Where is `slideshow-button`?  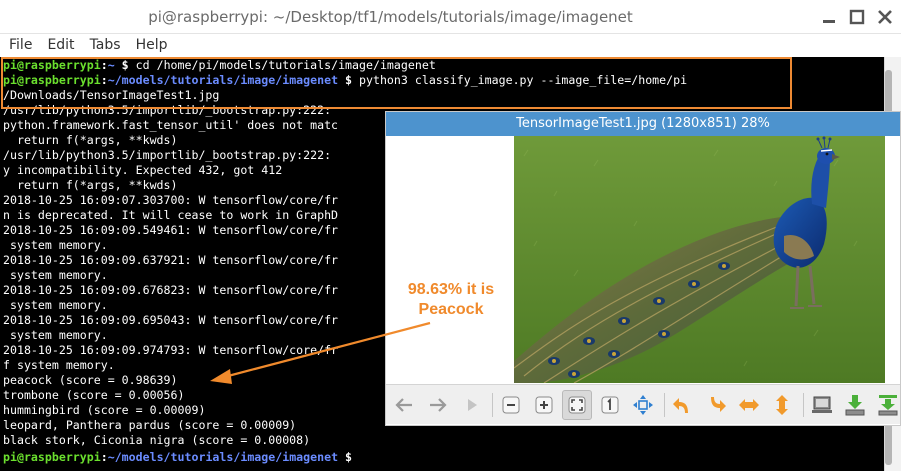
slideshow-button is located at coordinates (472, 405).